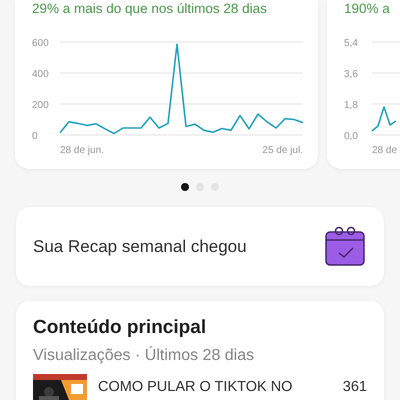 This screenshot has width=400, height=400. Describe the element at coordinates (351, 136) in the screenshot. I see `y-axis-label: 0,0` at that location.